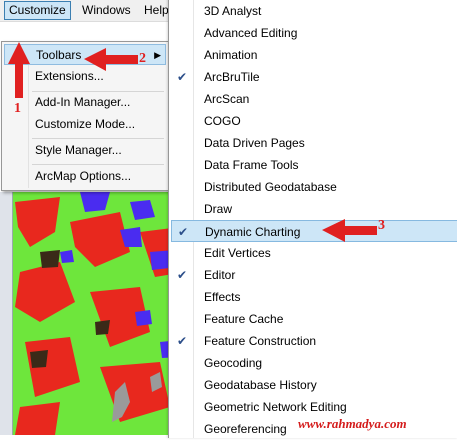 The width and height of the screenshot is (457, 440). I want to click on toolbar-item-data-frame-tools: Data Frame Tools, so click(313, 165).